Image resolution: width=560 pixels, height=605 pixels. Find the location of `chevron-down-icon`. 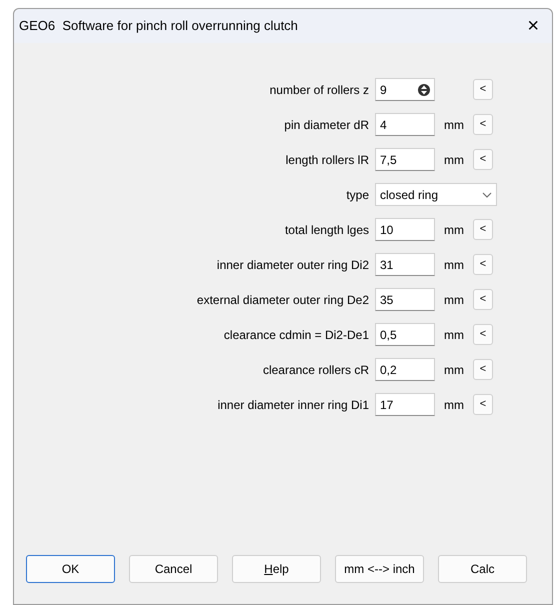

chevron-down-icon is located at coordinates (487, 195).